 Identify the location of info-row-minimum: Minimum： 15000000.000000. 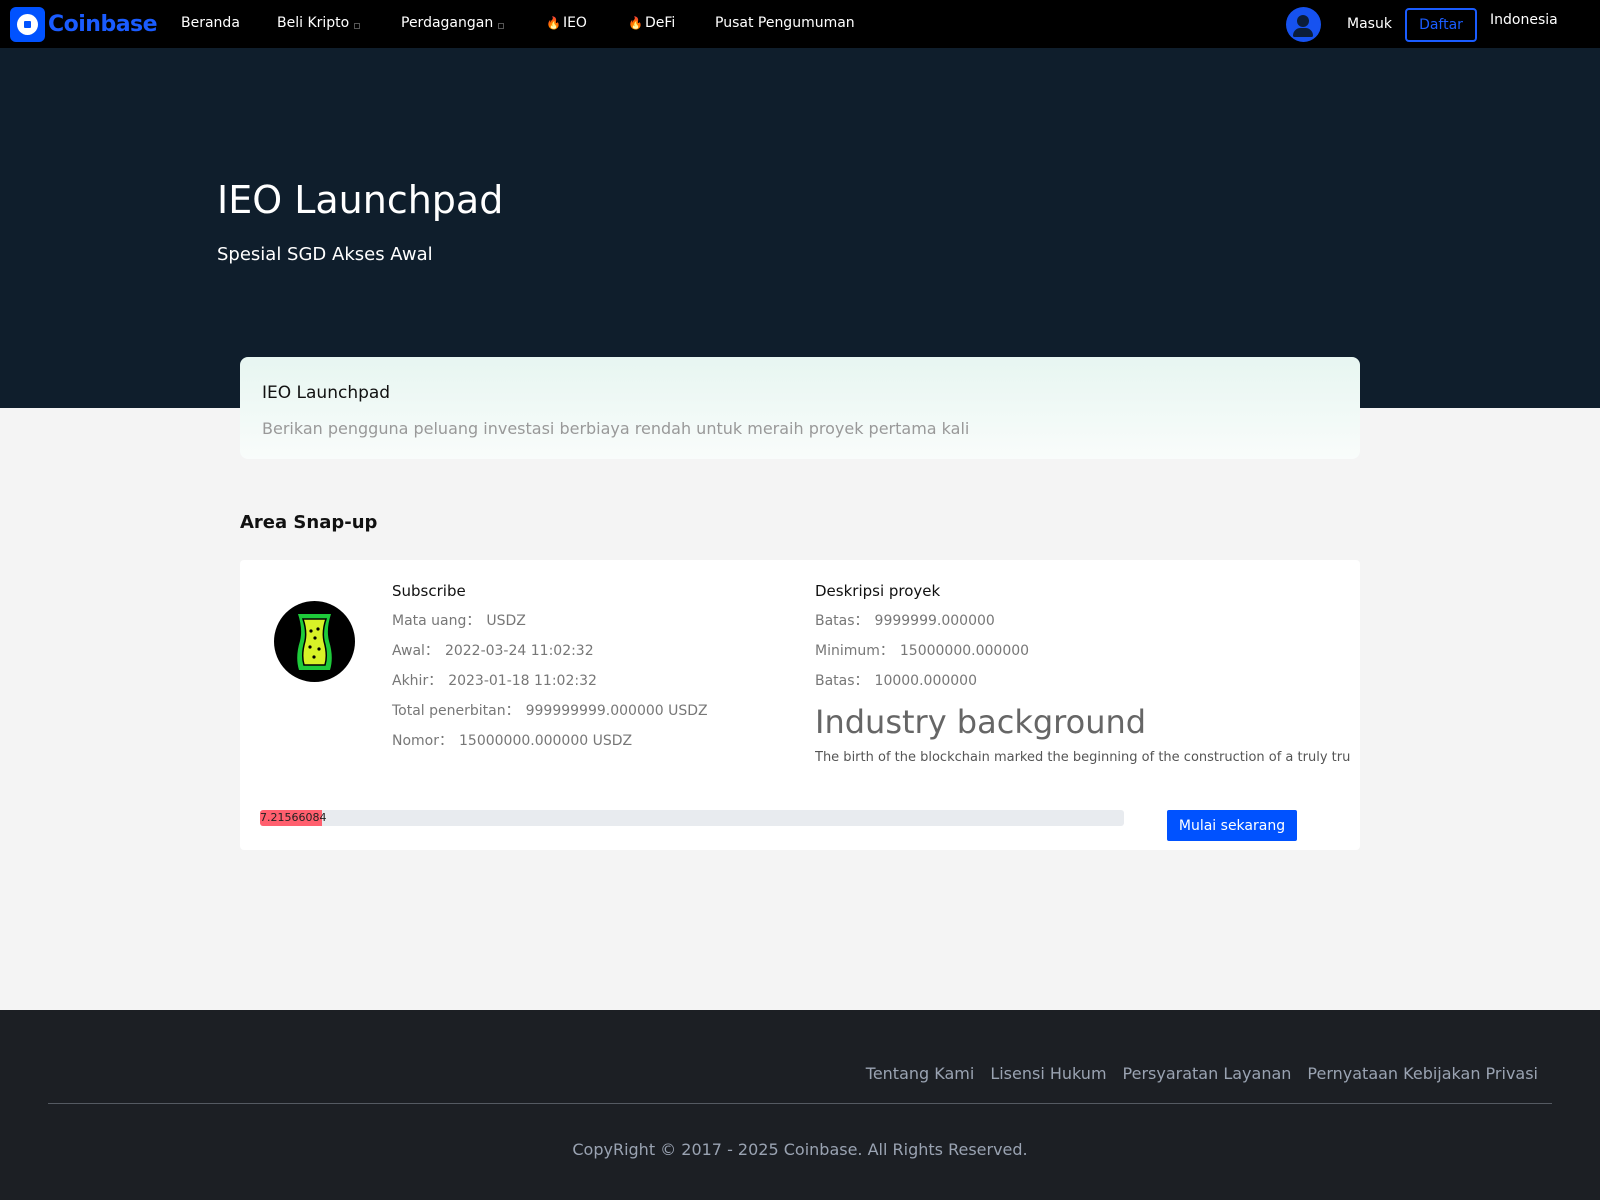
(1085, 651).